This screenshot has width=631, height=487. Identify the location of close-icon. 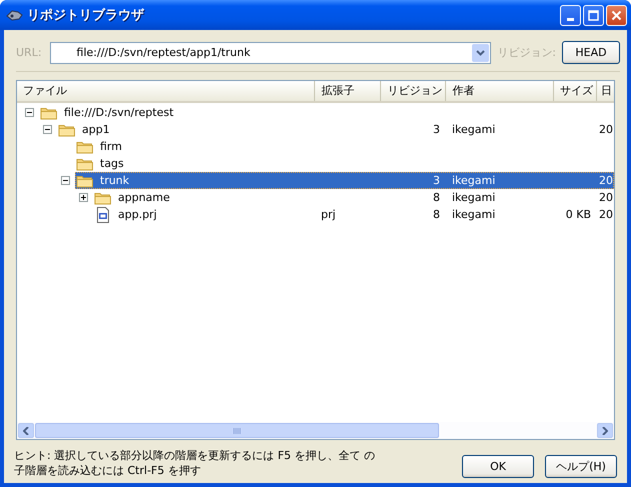
(616, 15).